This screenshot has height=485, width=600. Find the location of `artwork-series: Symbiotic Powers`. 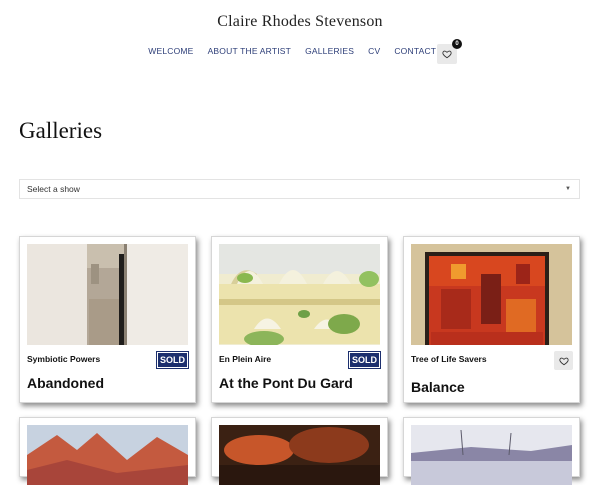

artwork-series: Symbiotic Powers is located at coordinates (64, 359).